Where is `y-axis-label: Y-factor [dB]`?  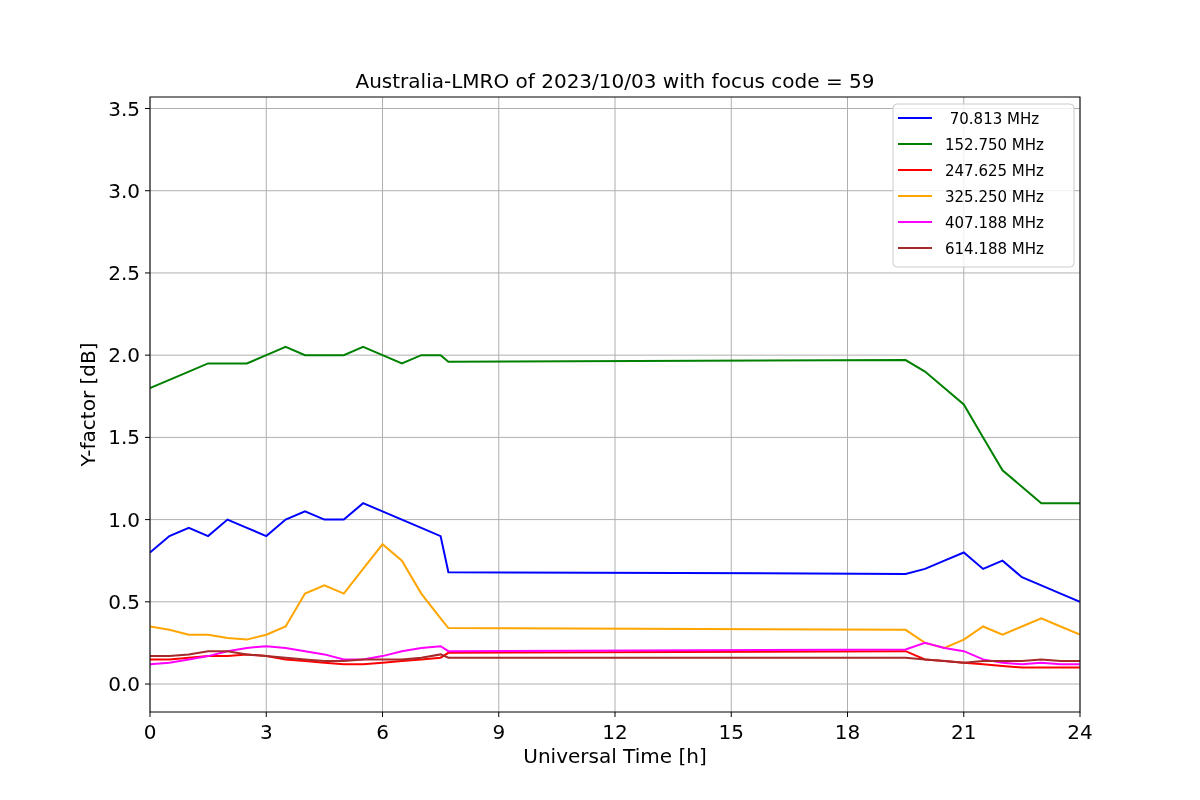 y-axis-label: Y-factor [dB] is located at coordinates (88, 404).